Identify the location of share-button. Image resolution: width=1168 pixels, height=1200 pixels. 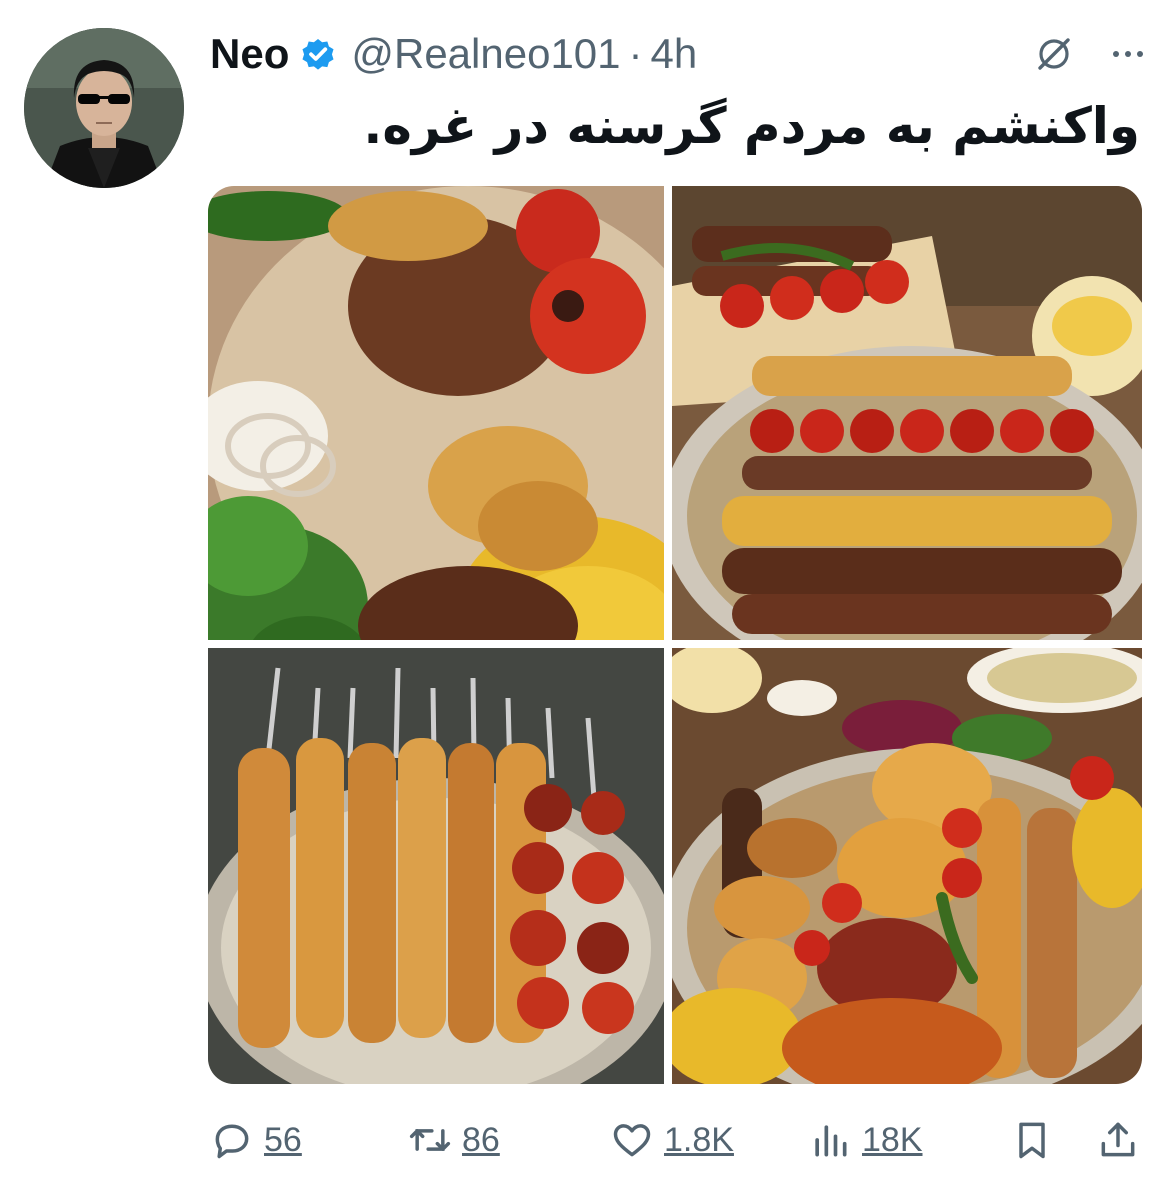
(1118, 1140).